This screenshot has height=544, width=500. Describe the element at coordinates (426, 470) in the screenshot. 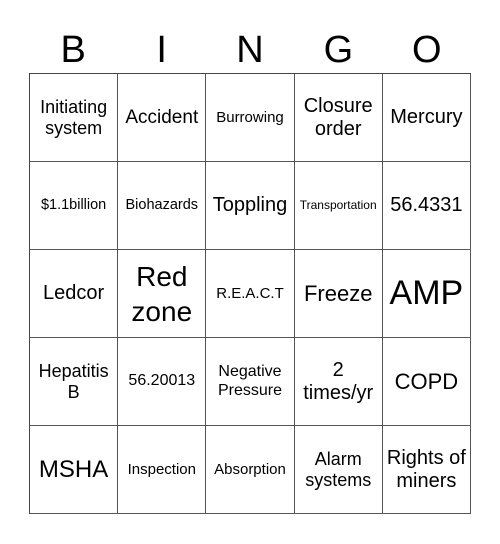

I see `bingo-cell: Rights of miners` at that location.